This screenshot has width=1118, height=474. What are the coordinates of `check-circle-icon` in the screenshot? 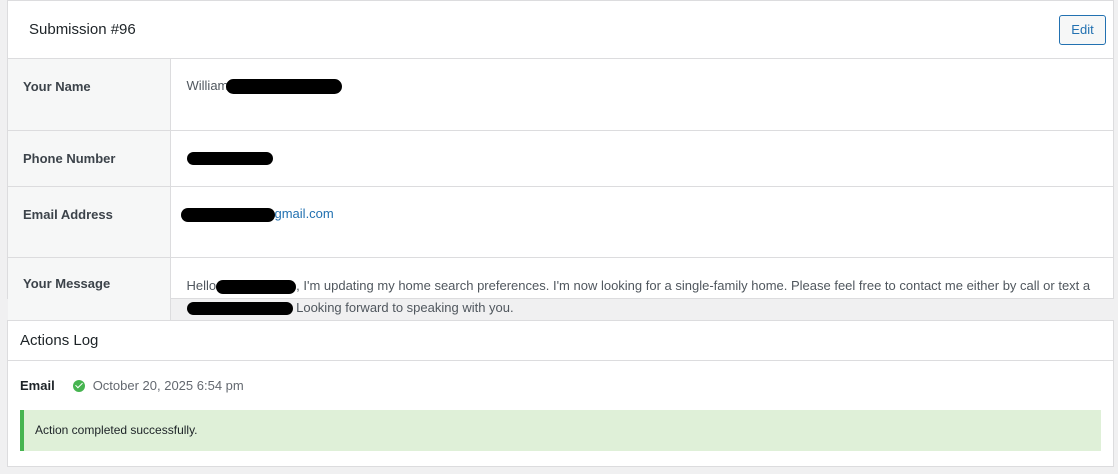 It's located at (78, 385).